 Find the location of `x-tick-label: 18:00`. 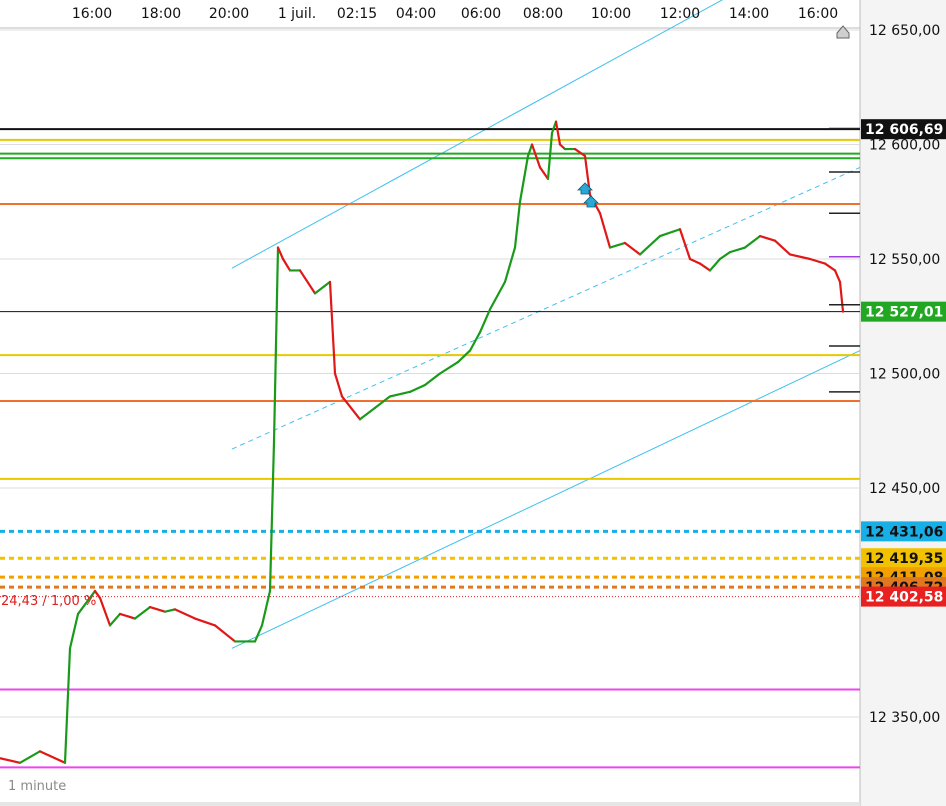

x-tick-label: 18:00 is located at coordinates (161, 14).